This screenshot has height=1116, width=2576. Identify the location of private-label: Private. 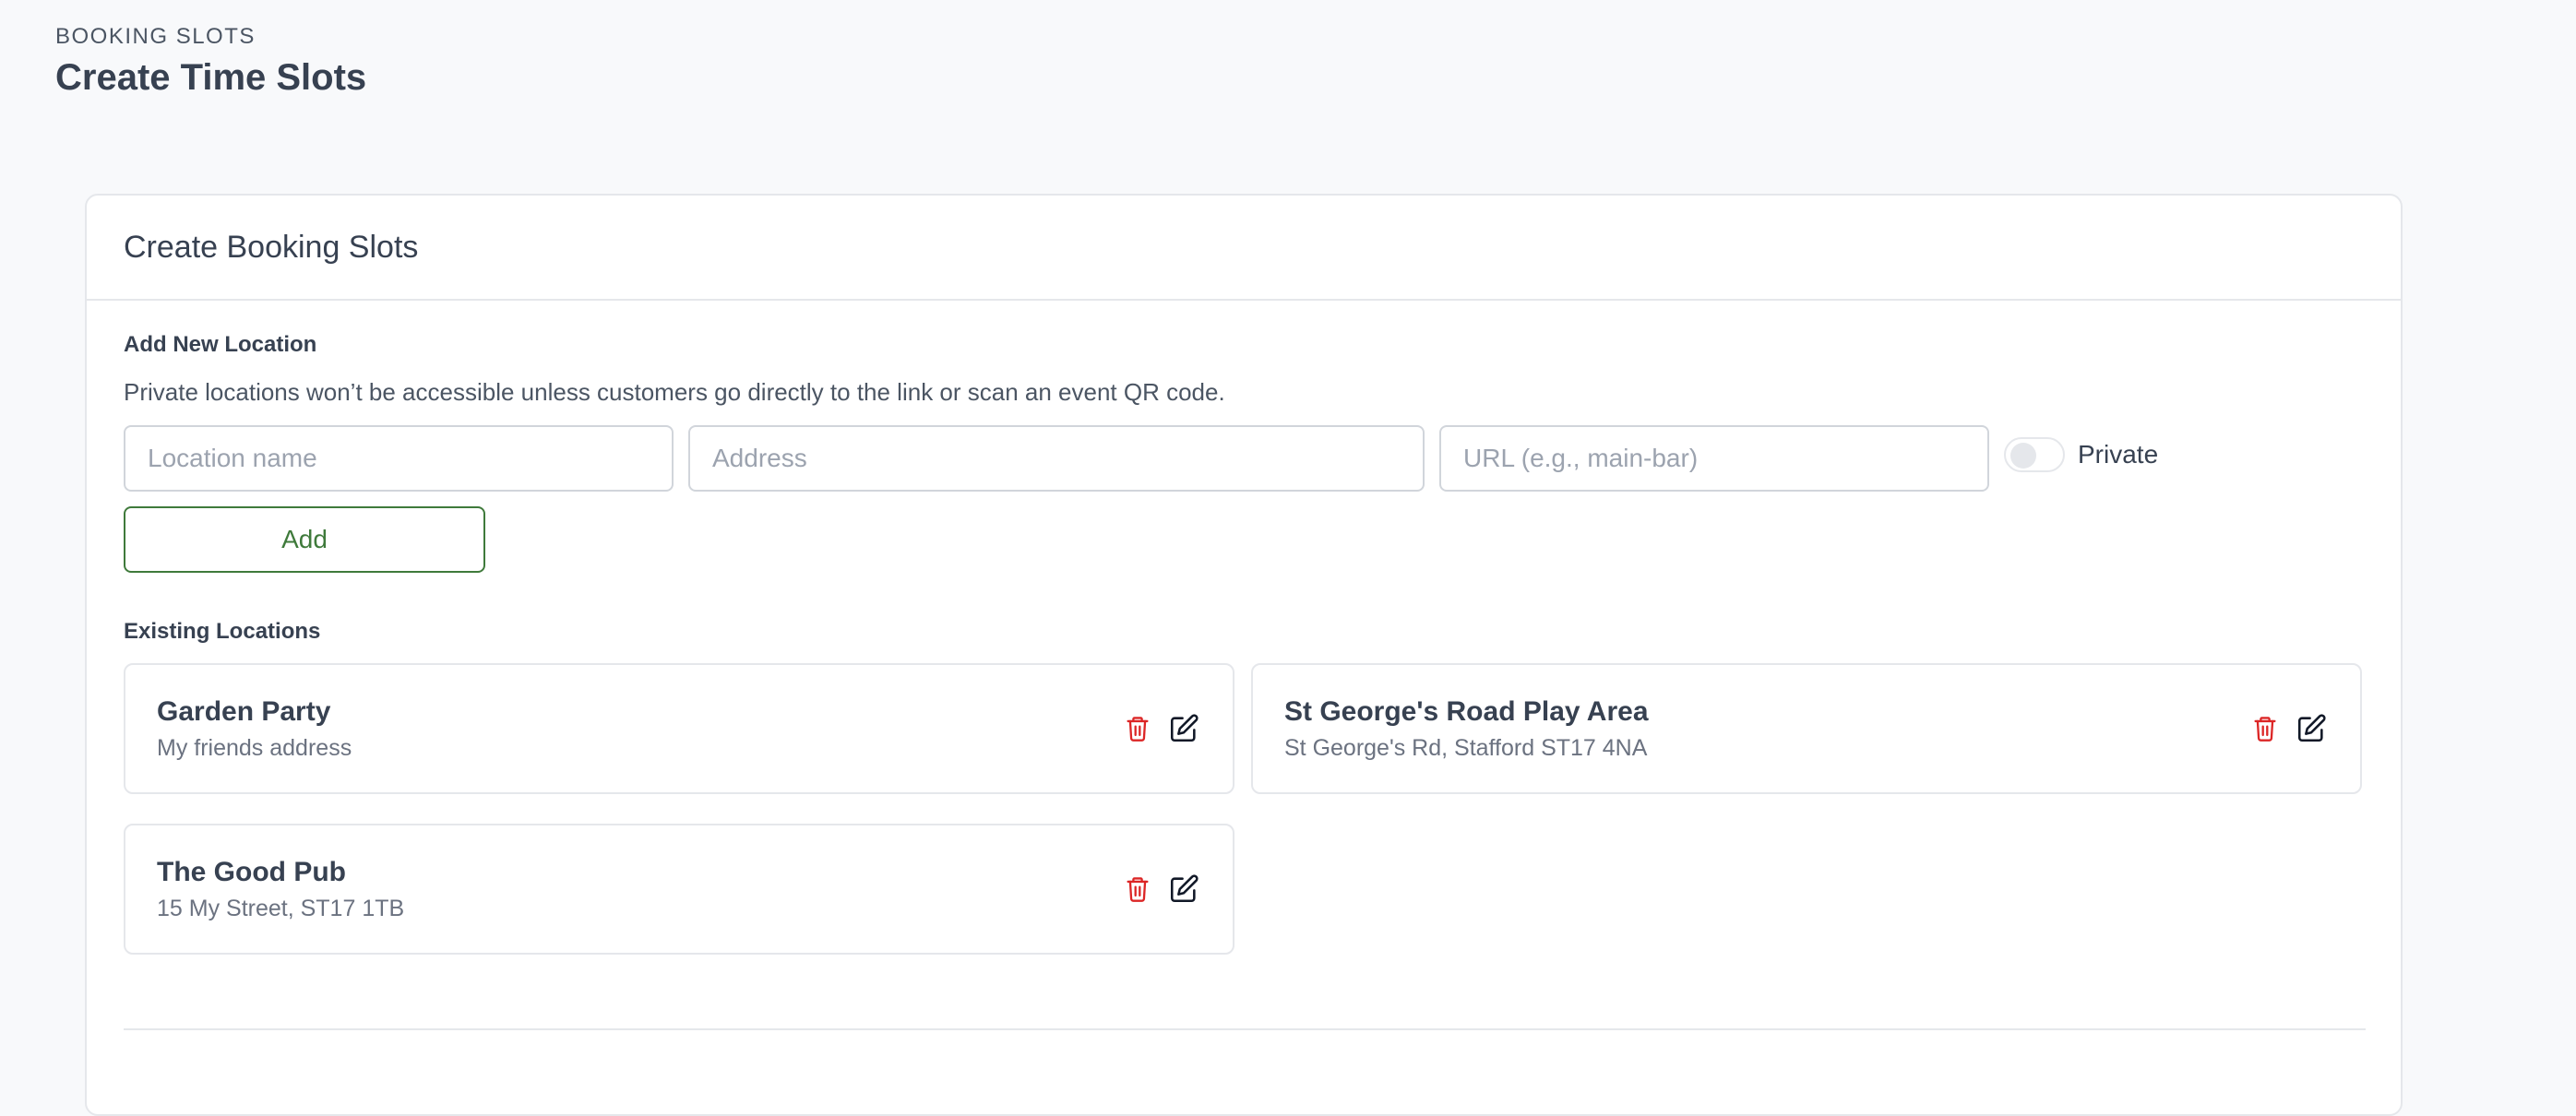
(2118, 455).